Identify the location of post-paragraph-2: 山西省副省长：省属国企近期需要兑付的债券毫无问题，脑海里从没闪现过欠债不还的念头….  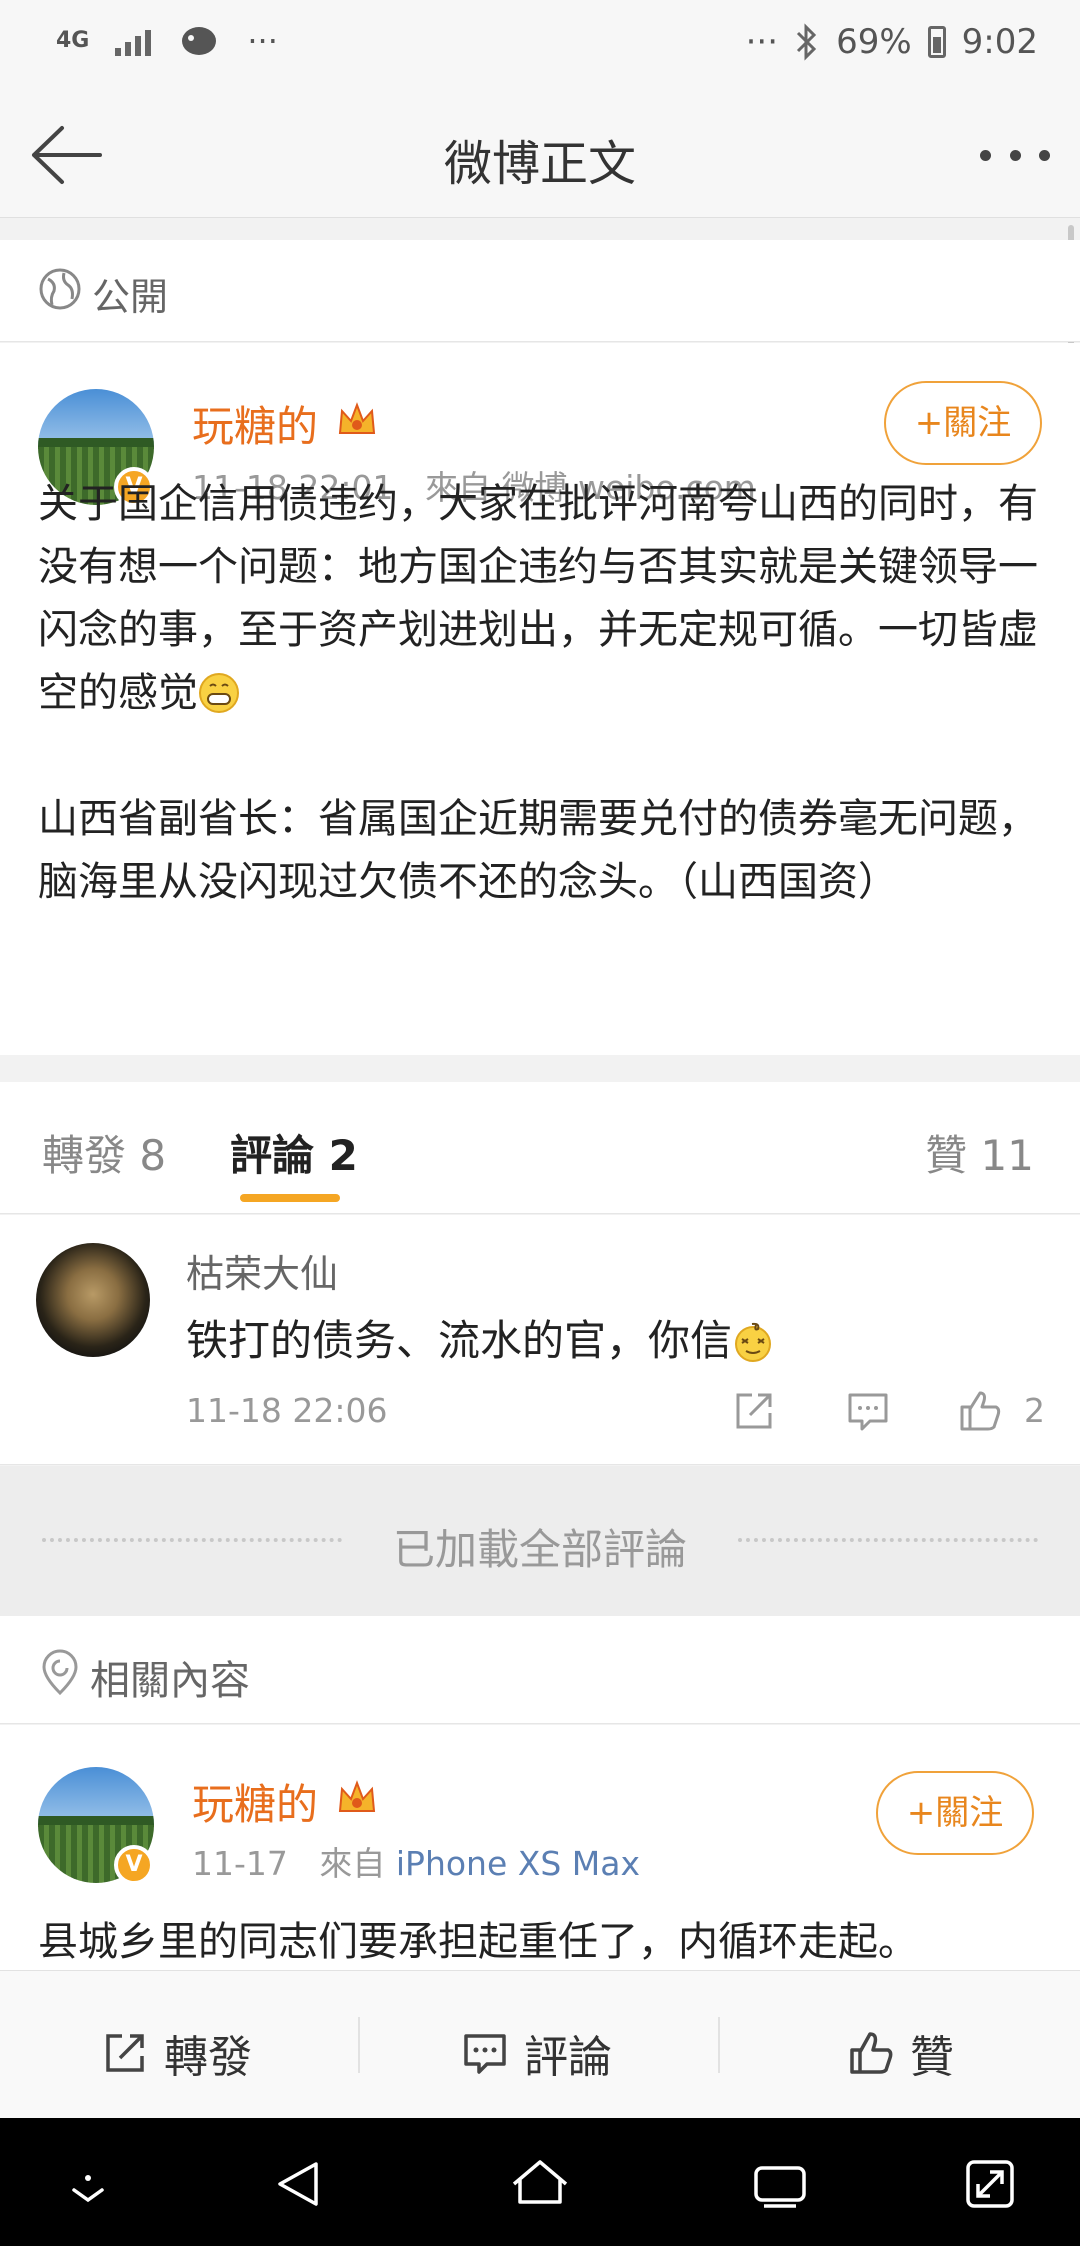
(538, 850).